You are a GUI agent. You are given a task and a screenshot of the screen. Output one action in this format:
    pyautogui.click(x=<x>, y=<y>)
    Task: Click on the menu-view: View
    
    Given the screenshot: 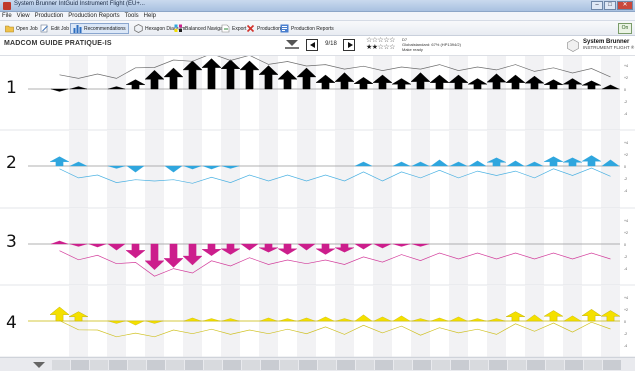 What is the action you would take?
    pyautogui.click(x=23, y=16)
    